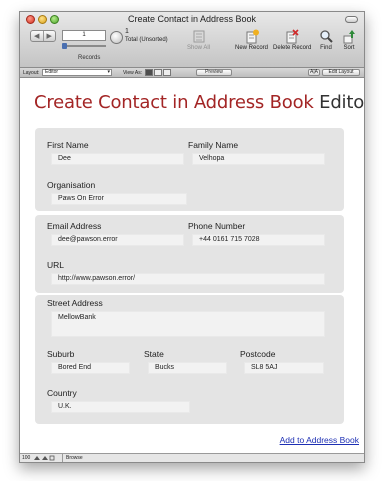 This screenshot has height=481, width=384. What do you see at coordinates (26, 458) in the screenshot?
I see `zoom-level: 100` at bounding box center [26, 458].